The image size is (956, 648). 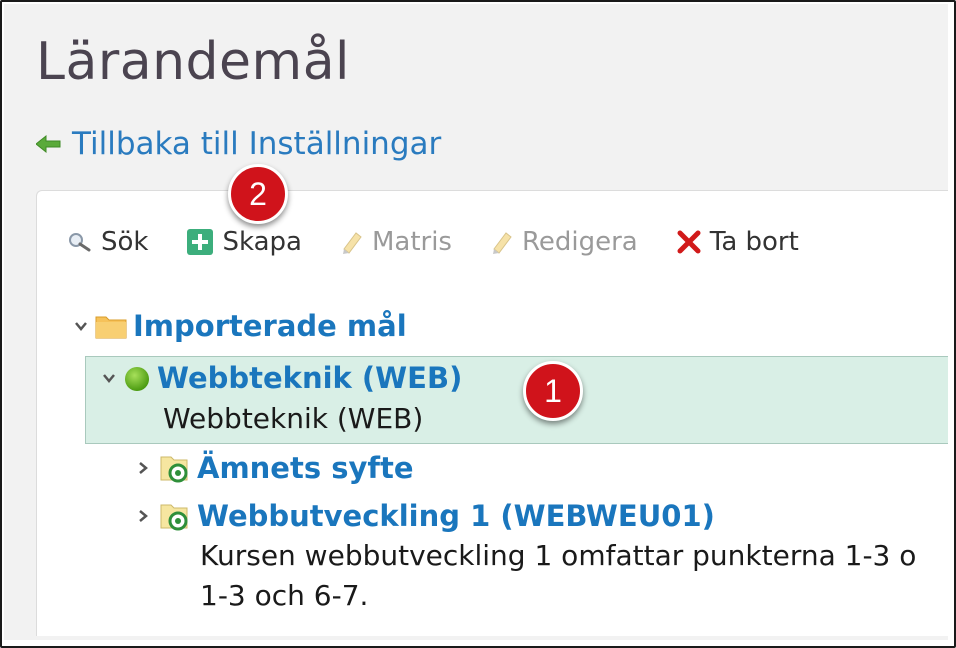 I want to click on back-link-label: Tillbaka till Inställningar, so click(x=257, y=144).